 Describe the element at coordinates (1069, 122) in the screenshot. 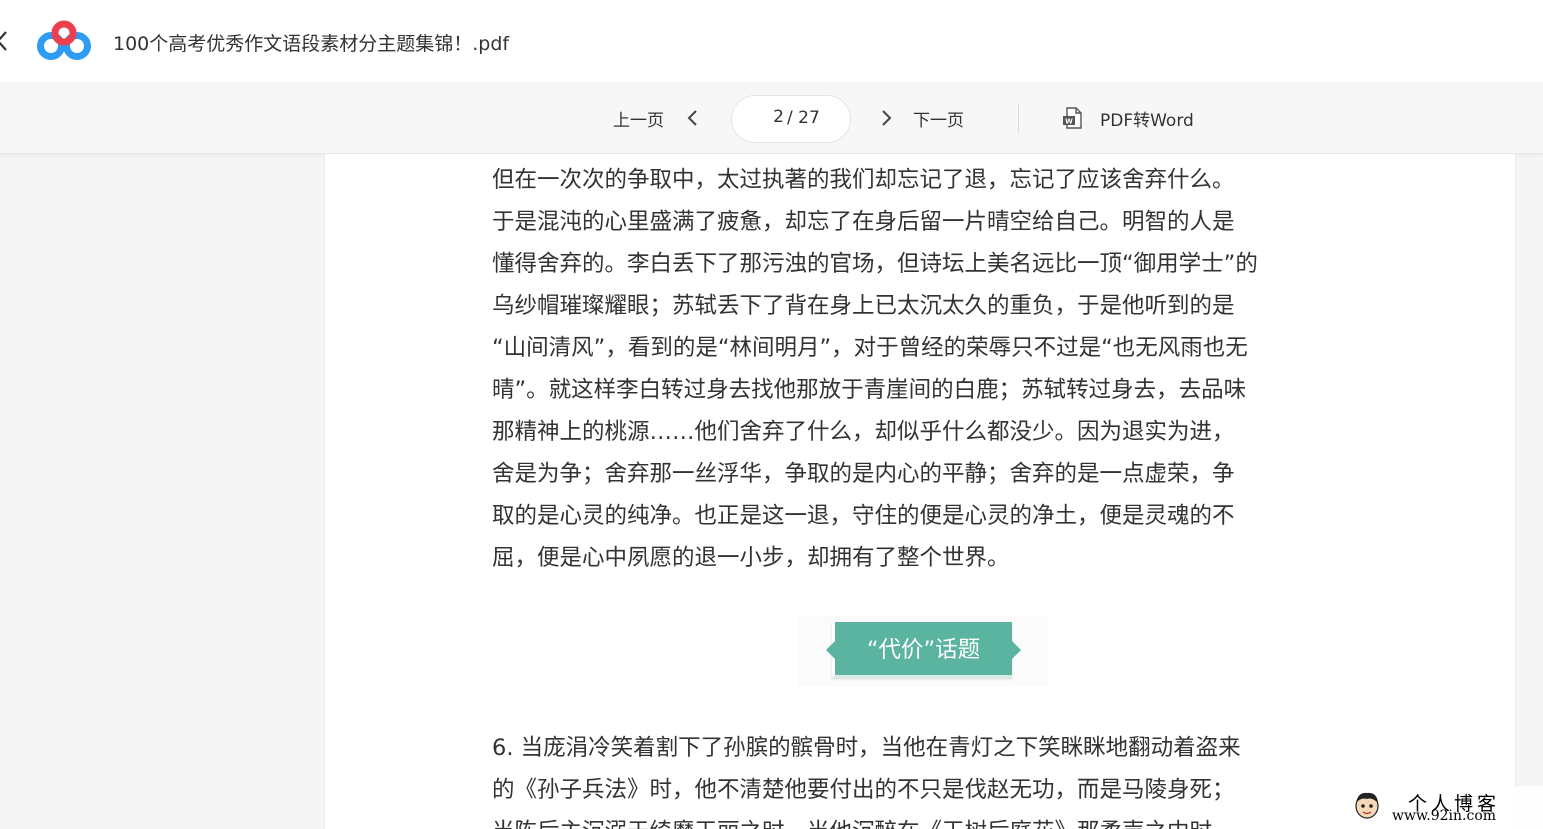

I see `svg-text: W` at that location.